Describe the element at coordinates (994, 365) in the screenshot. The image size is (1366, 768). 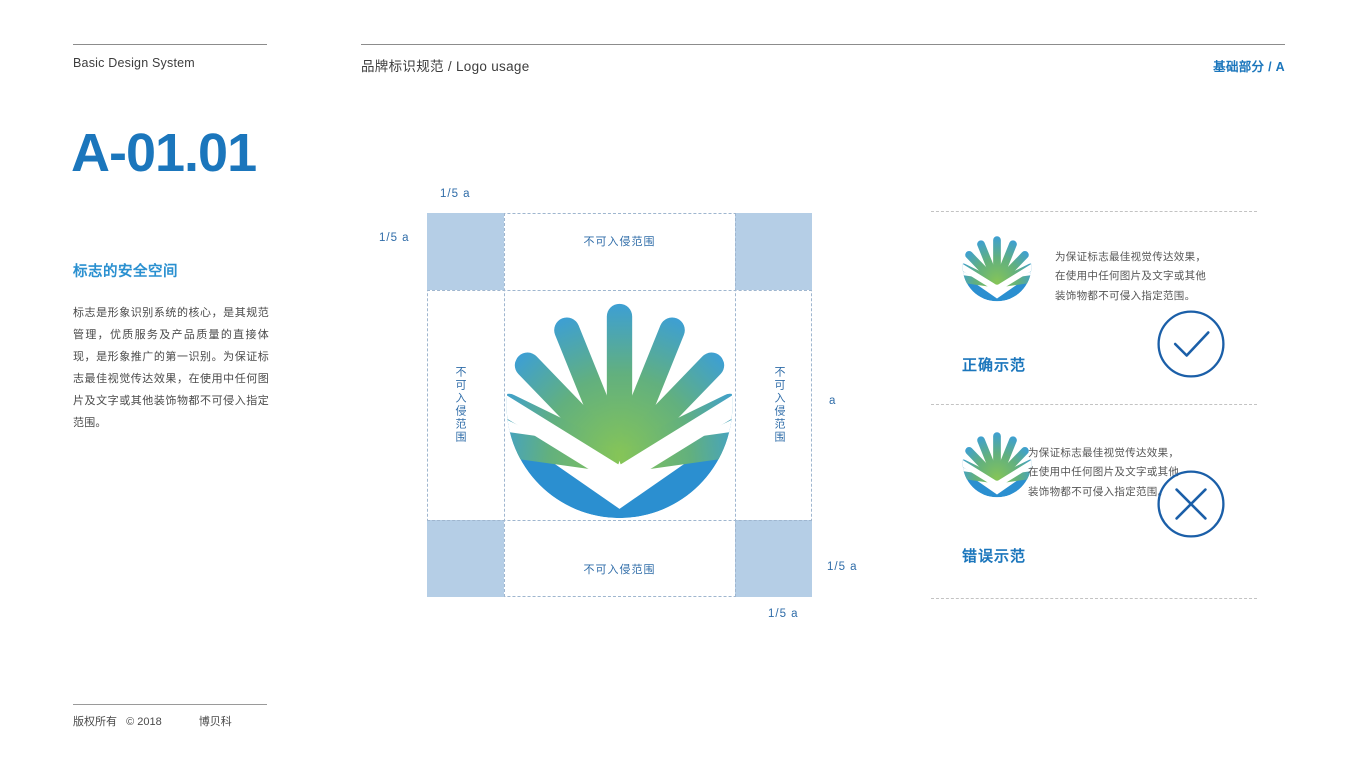
I see `correct-example-caption: 正确示范` at that location.